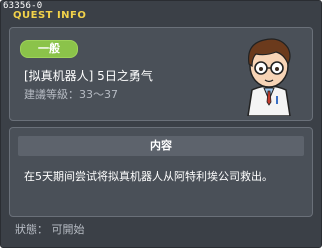 This screenshot has width=322, height=248. What do you see at coordinates (50, 15) in the screenshot?
I see `window-title: QUEST INFO` at bounding box center [50, 15].